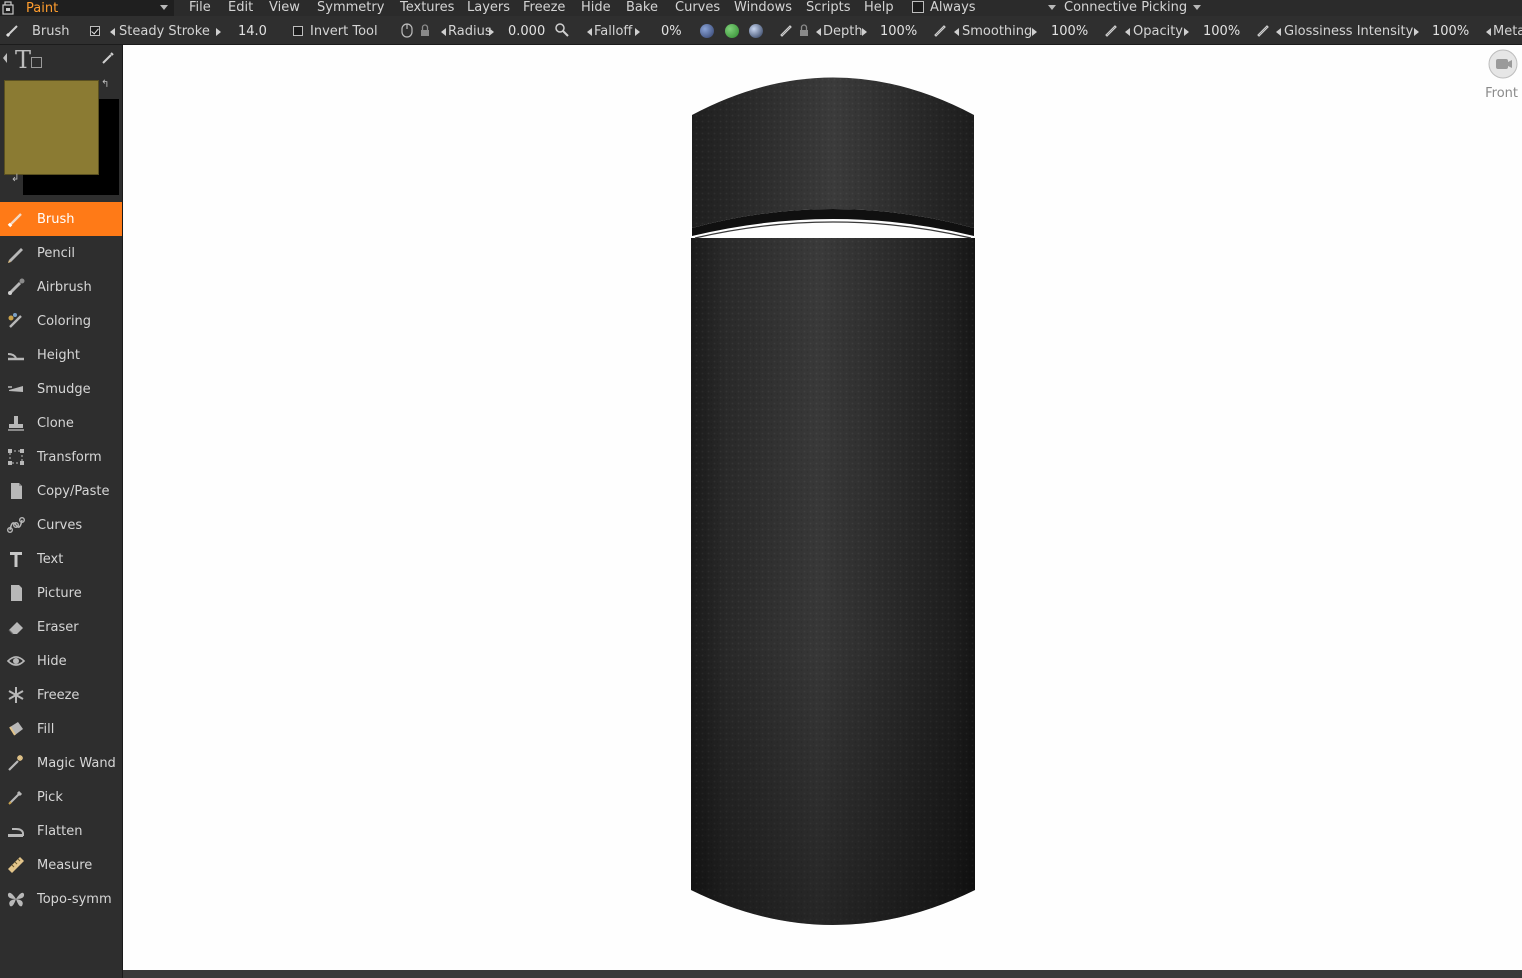 Image resolution: width=1522 pixels, height=978 pixels. What do you see at coordinates (1416, 32) in the screenshot?
I see `glossiness-increase` at bounding box center [1416, 32].